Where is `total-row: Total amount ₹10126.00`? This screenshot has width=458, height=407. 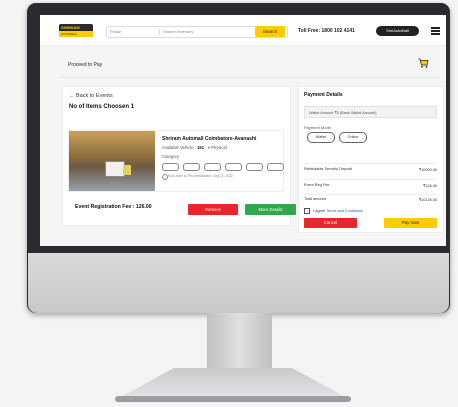
total-row: Total amount ₹10126.00 is located at coordinates (370, 199).